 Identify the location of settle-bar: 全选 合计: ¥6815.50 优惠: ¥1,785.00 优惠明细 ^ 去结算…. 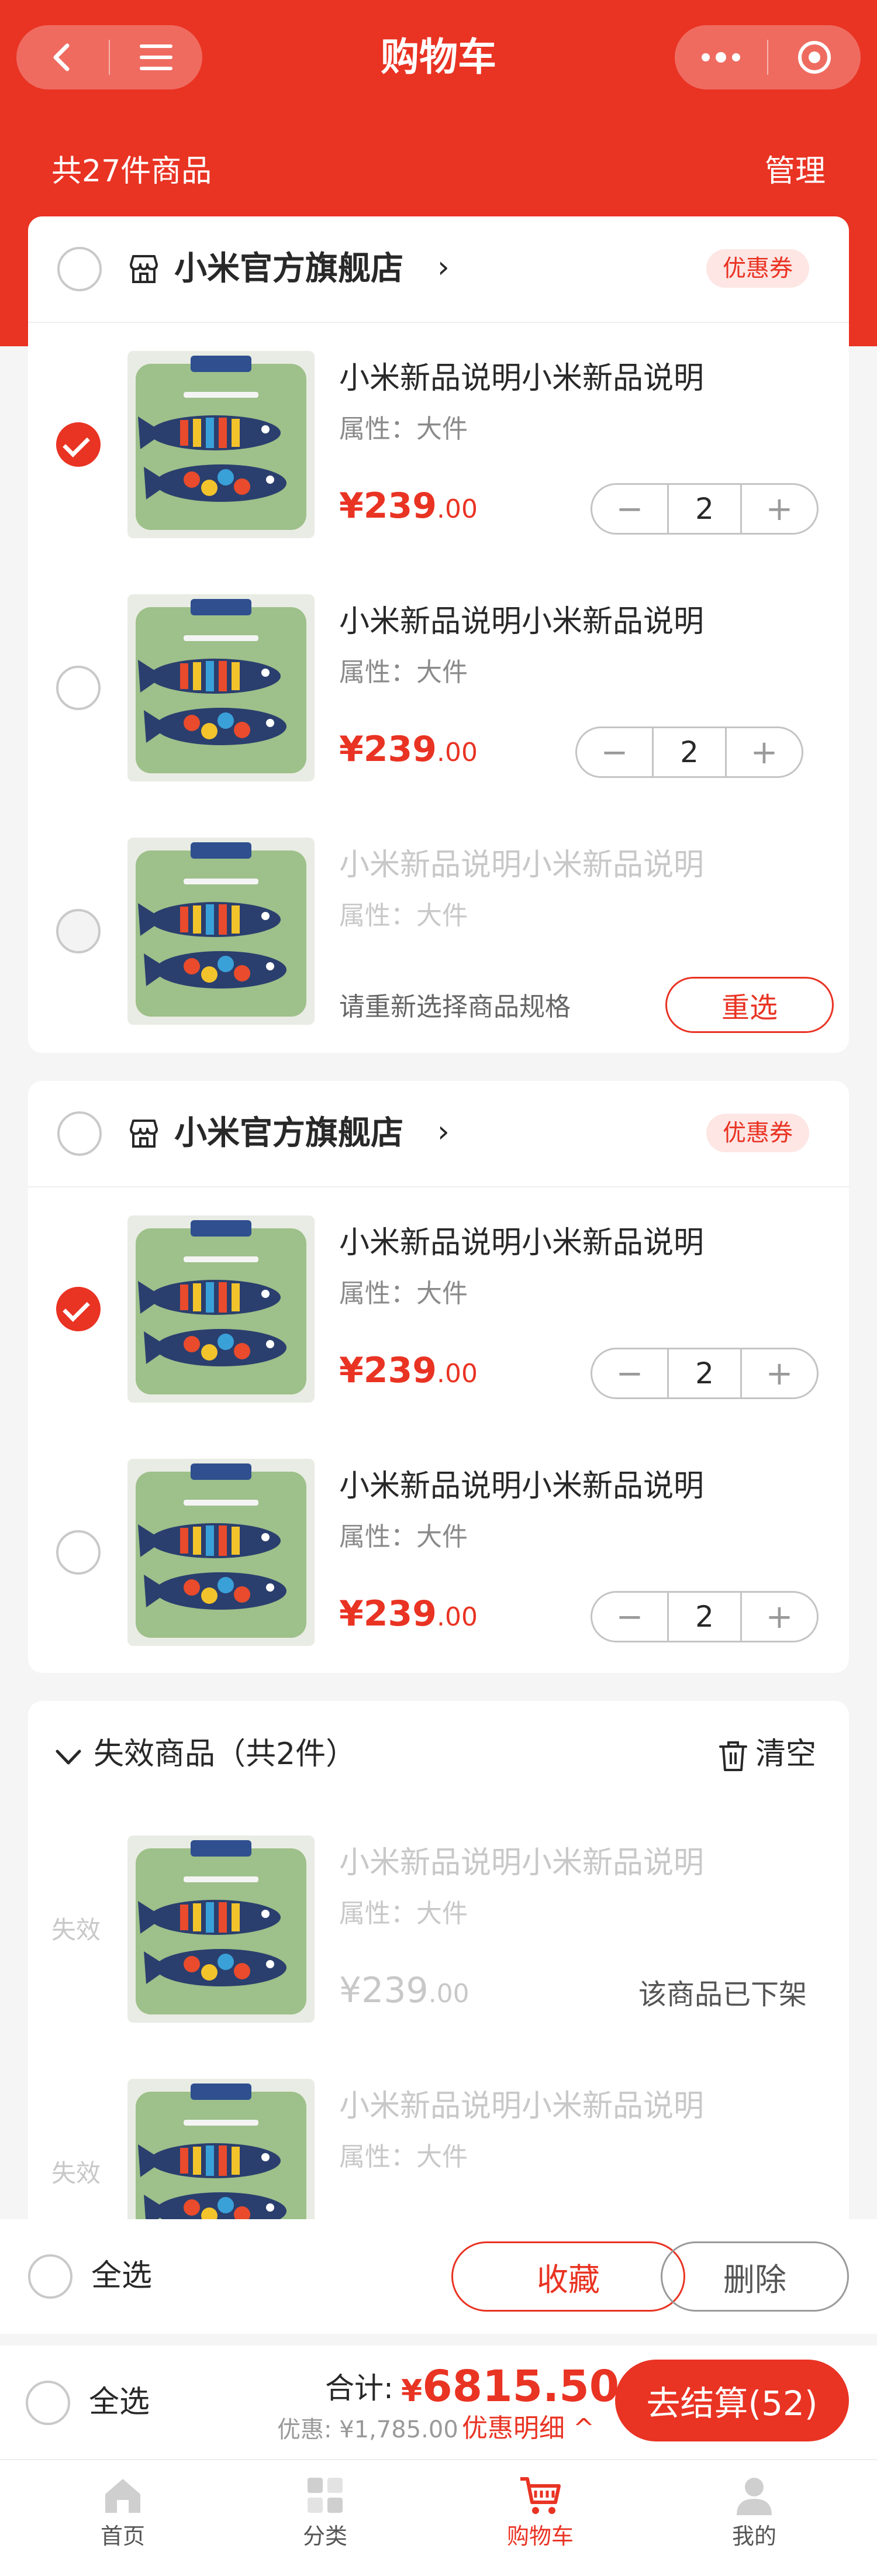
(438, 2403).